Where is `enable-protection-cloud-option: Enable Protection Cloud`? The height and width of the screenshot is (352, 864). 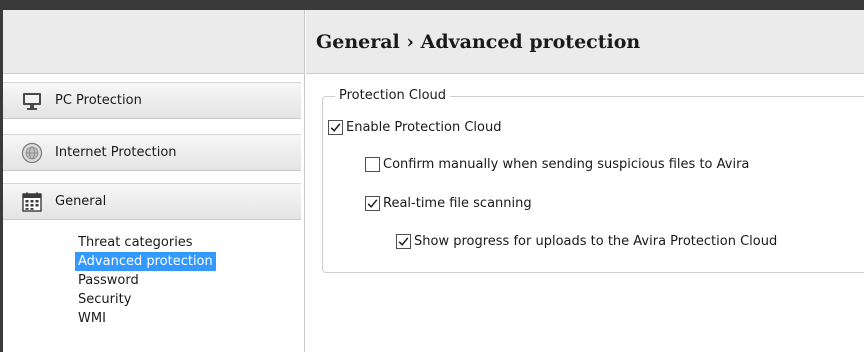 enable-protection-cloud-option: Enable Protection Cloud is located at coordinates (414, 127).